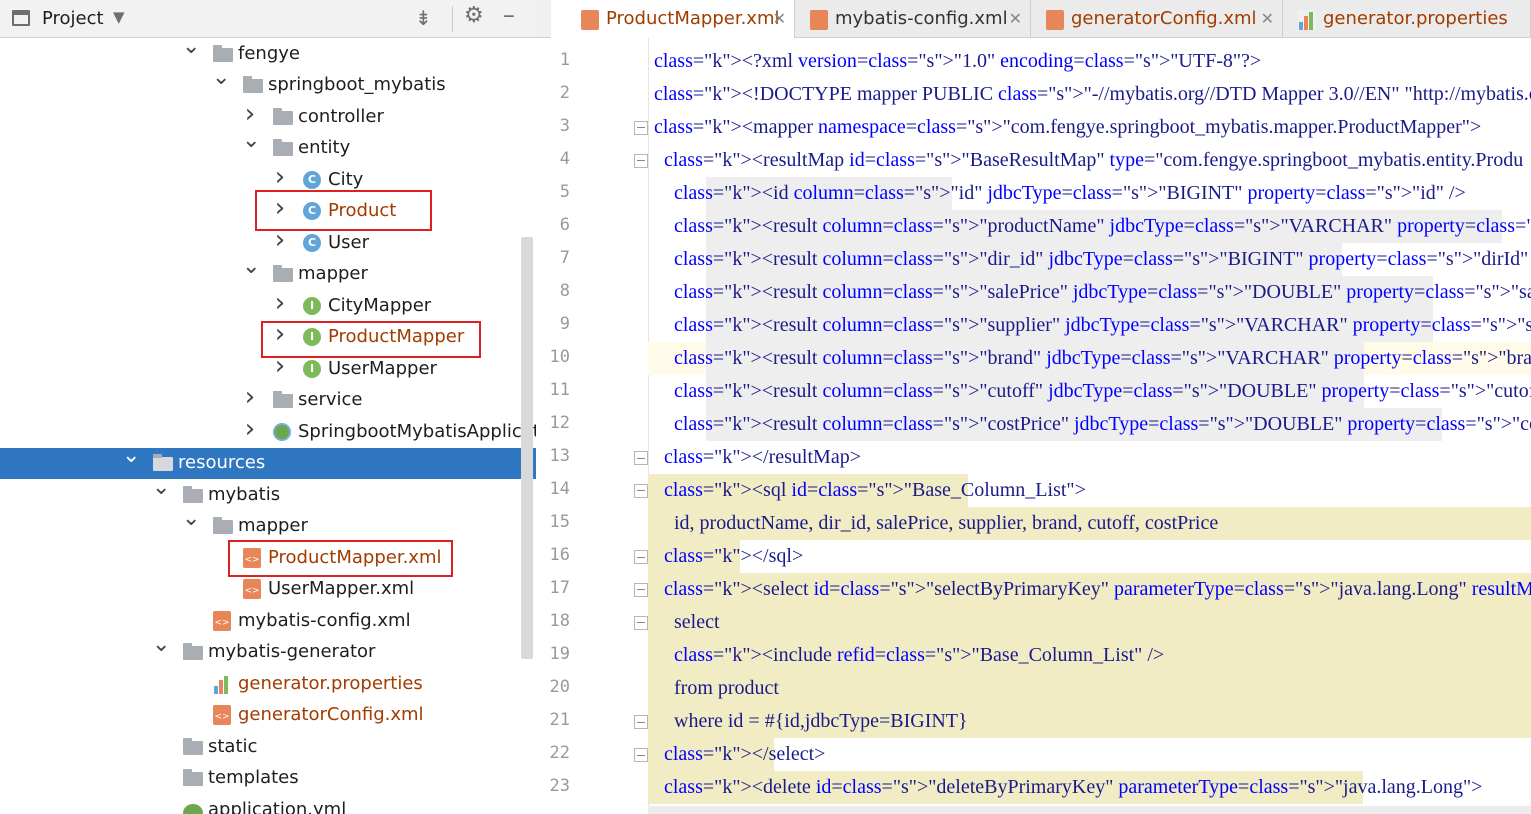  Describe the element at coordinates (268, 715) in the screenshot. I see `tree-node-generatorconfig-xml: <> generatorConfig.xml` at that location.